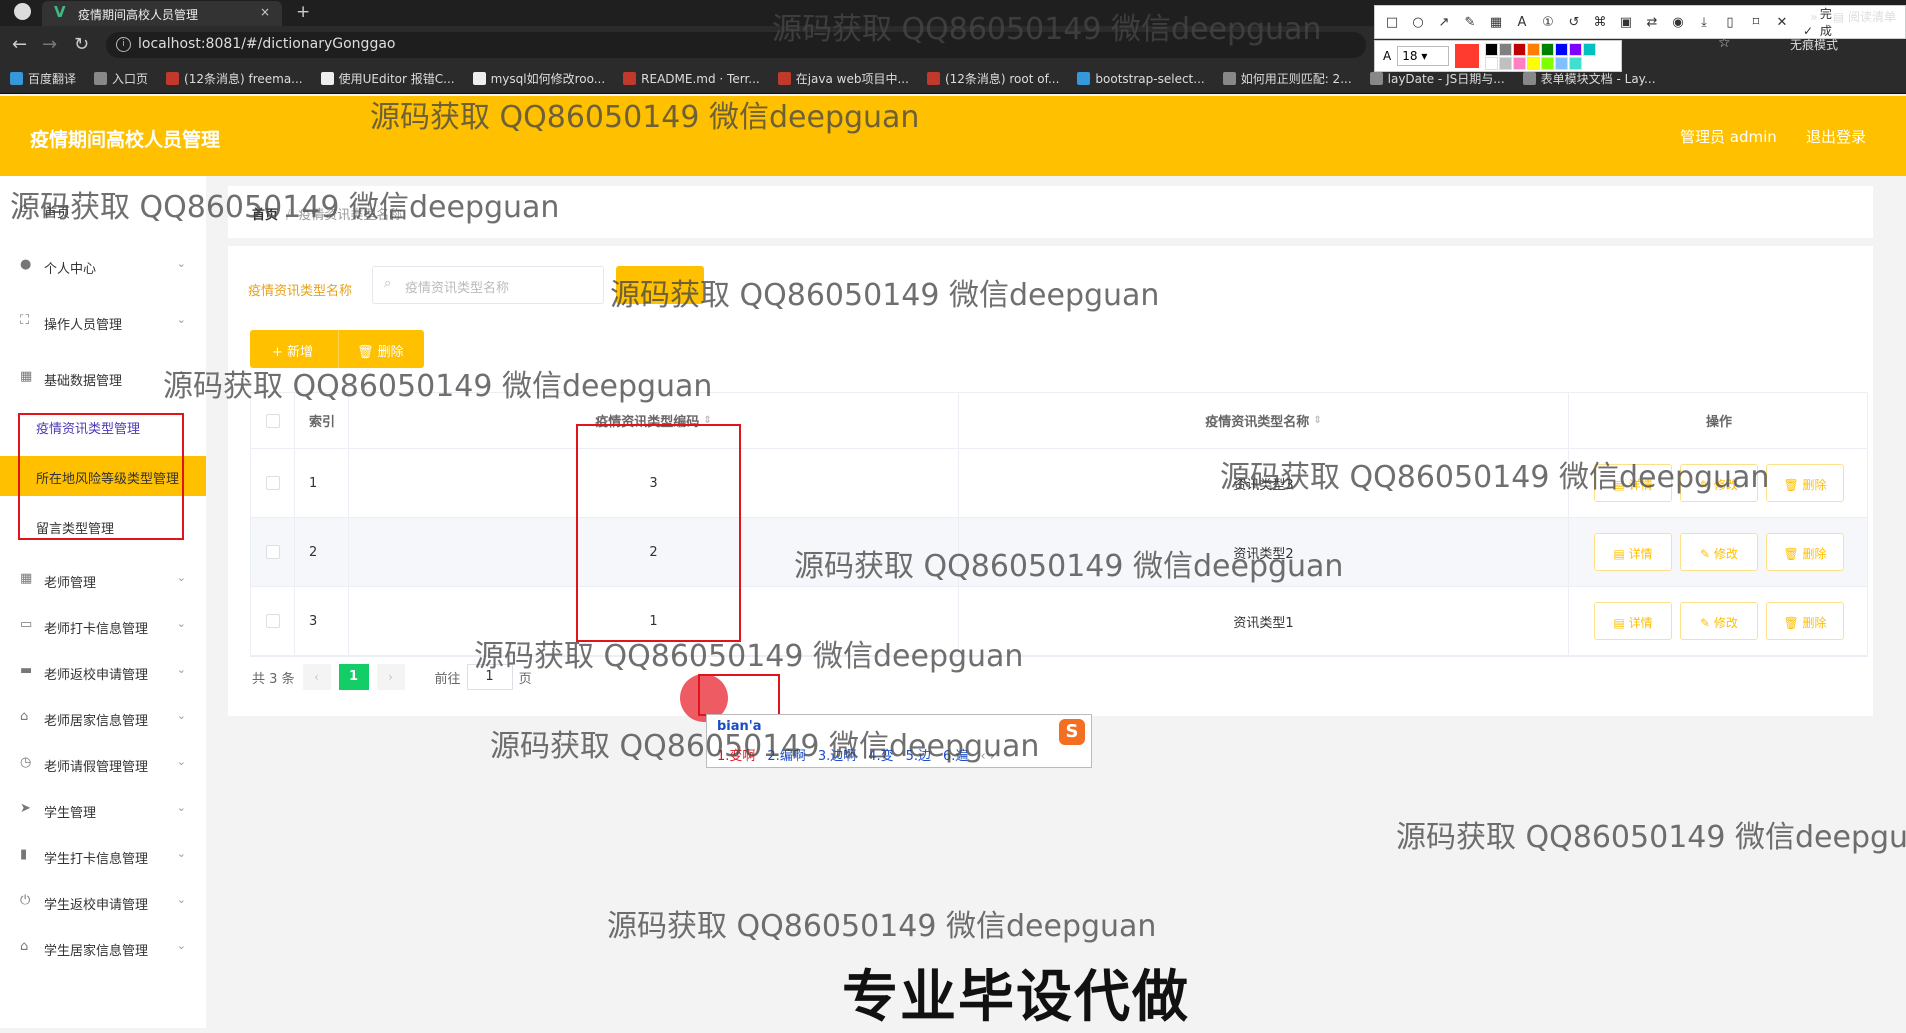  Describe the element at coordinates (103, 764) in the screenshot. I see `sidebar-item: ◷ 老师请假管理管理 ⌄` at that location.